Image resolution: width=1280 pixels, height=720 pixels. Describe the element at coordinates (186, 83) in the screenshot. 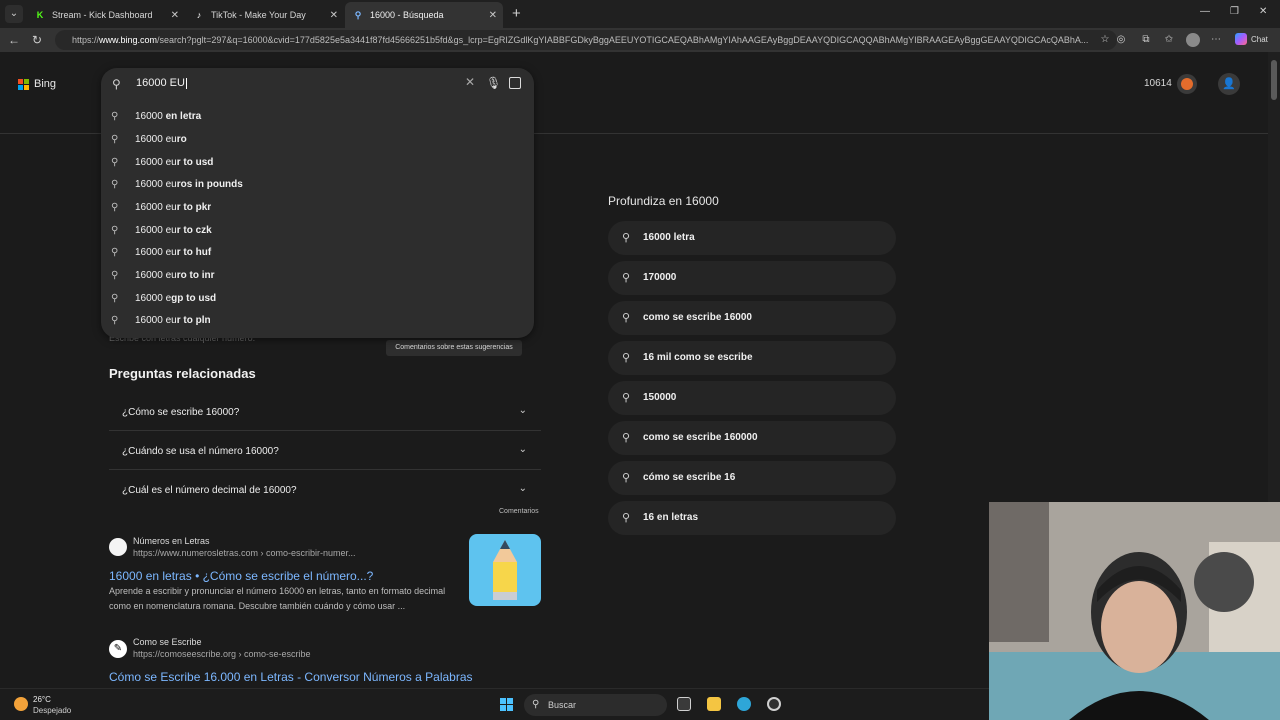

I see `text-caret` at that location.